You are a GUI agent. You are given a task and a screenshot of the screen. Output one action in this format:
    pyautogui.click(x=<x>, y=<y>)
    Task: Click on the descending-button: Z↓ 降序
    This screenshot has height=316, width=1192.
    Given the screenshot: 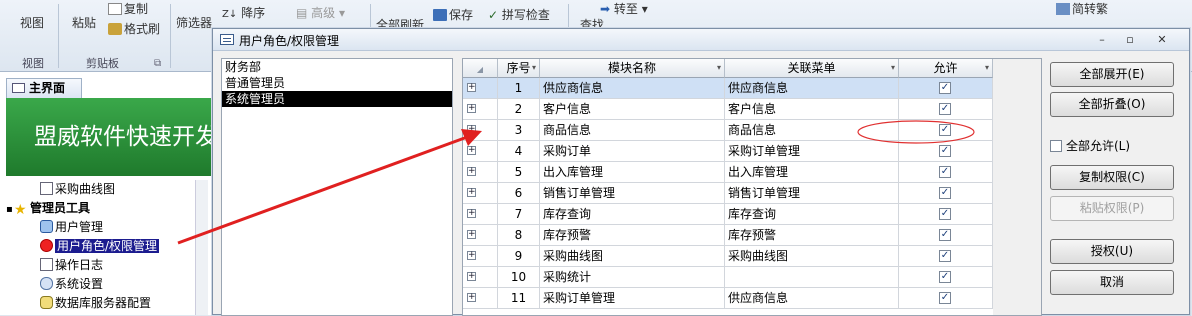 What is the action you would take?
    pyautogui.click(x=243, y=12)
    